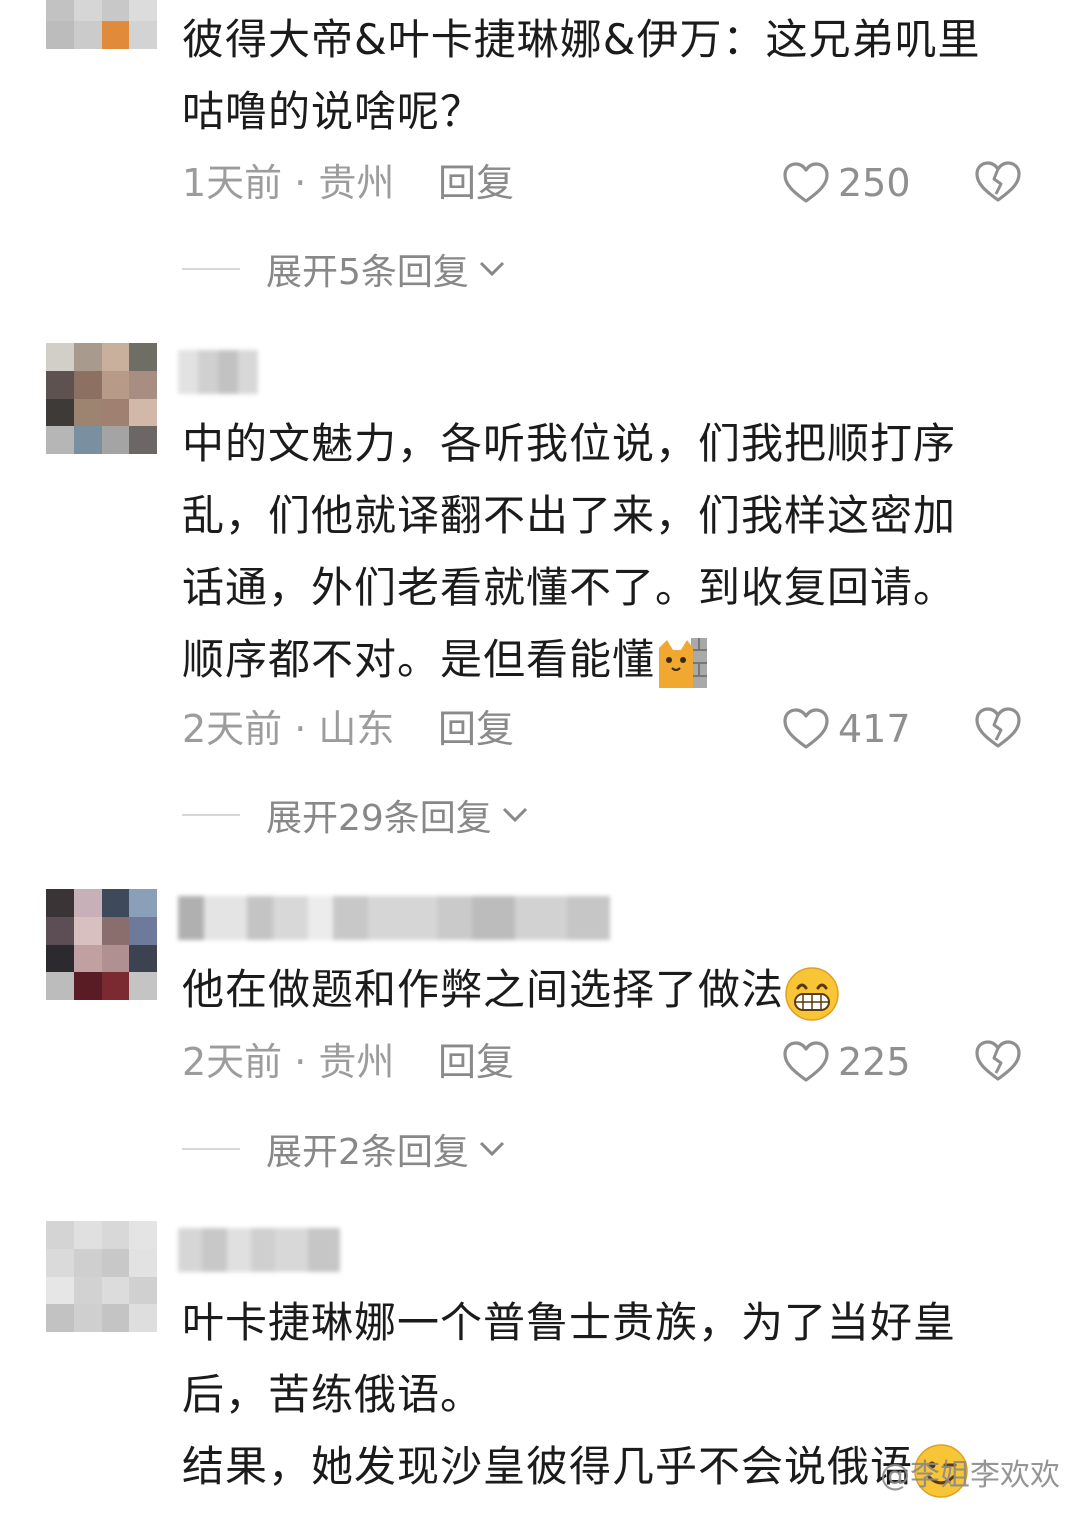 Image resolution: width=1080 pixels, height=1521 pixels. What do you see at coordinates (288, 729) in the screenshot?
I see `time-location: 2天前 · 山东` at bounding box center [288, 729].